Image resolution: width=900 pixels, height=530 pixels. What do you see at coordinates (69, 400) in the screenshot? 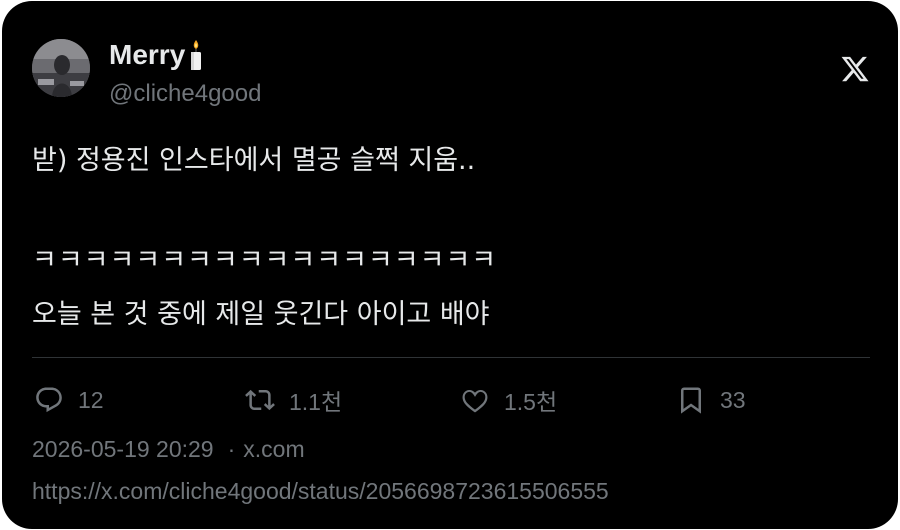
I see `reply-button: 12` at bounding box center [69, 400].